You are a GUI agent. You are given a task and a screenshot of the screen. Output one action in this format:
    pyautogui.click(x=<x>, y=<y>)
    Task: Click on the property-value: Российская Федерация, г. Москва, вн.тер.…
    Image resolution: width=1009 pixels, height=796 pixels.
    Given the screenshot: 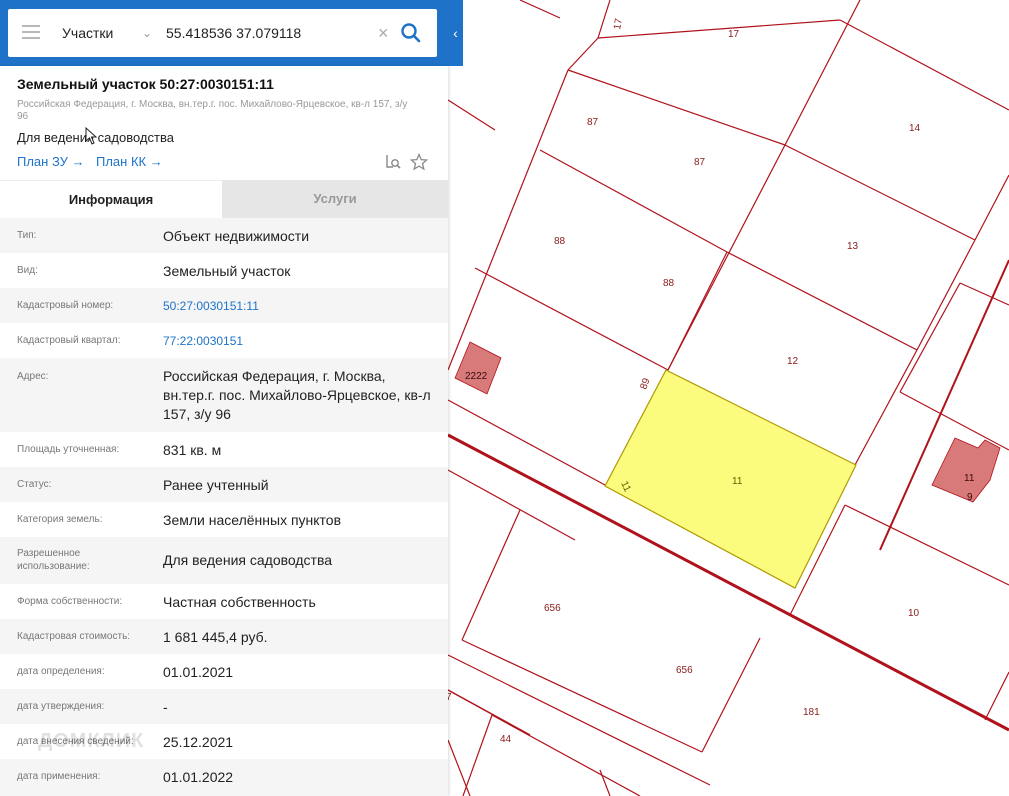 What is the action you would take?
    pyautogui.click(x=297, y=395)
    